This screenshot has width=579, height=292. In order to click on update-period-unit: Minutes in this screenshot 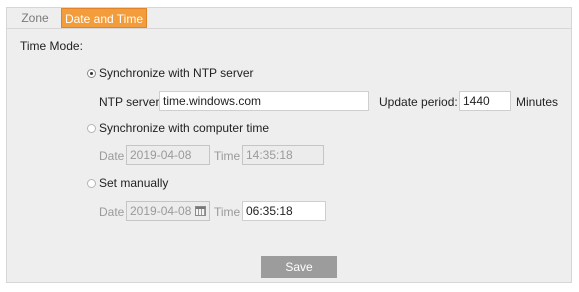, I will do `click(537, 102)`.